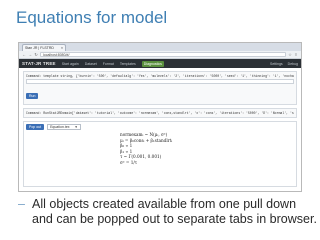  I want to click on browser-tab: Stan JR | FLSTRD ×, so click(44, 47).